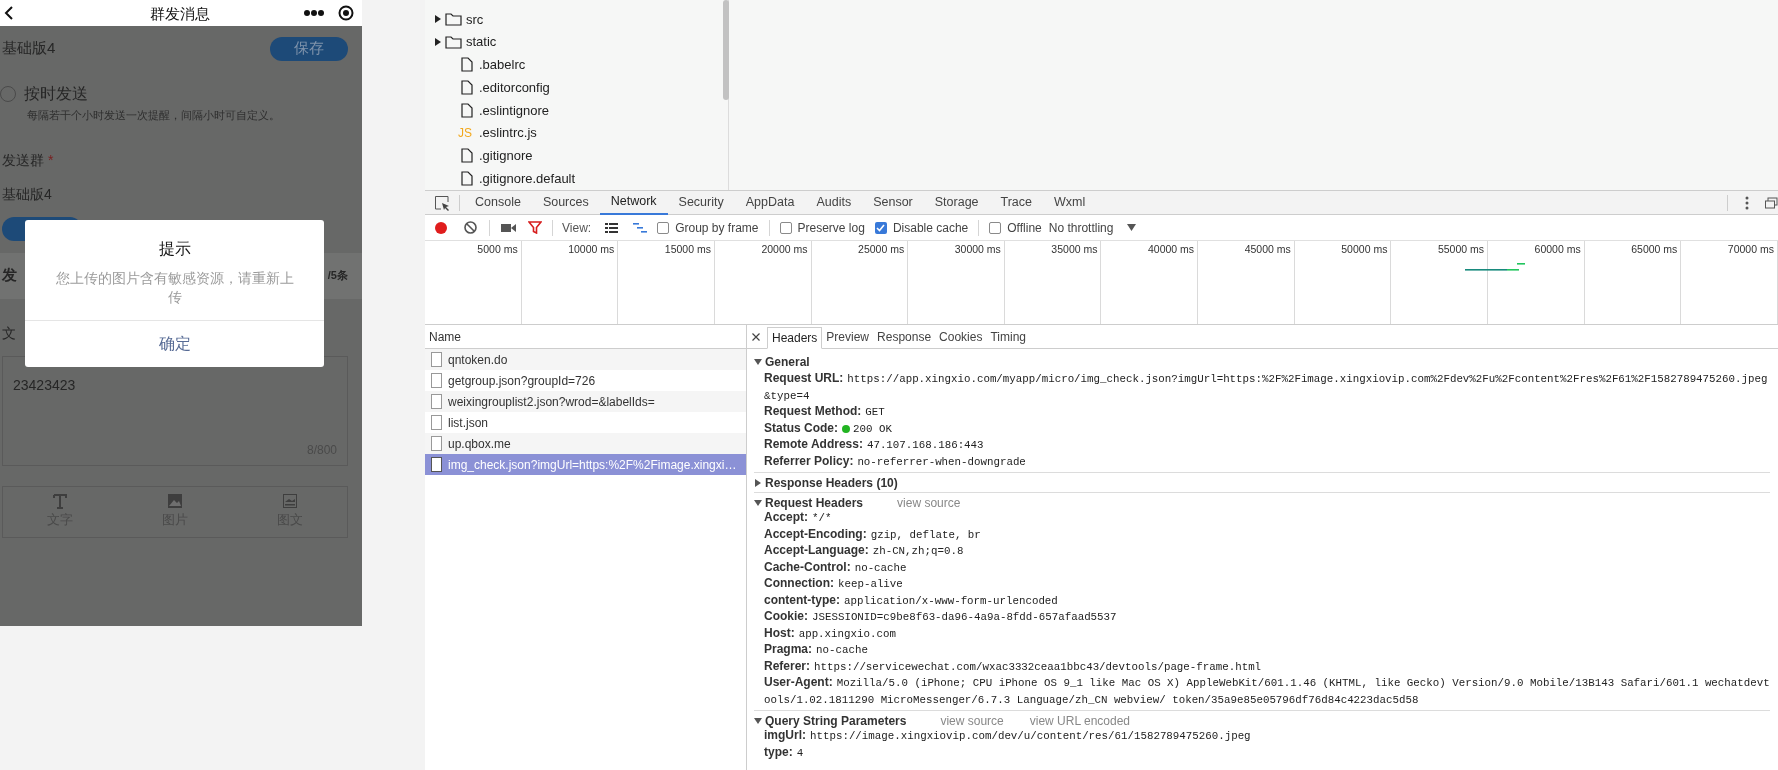 The width and height of the screenshot is (1778, 770). Describe the element at coordinates (585, 443) in the screenshot. I see `request-row: up.qbox.me` at that location.